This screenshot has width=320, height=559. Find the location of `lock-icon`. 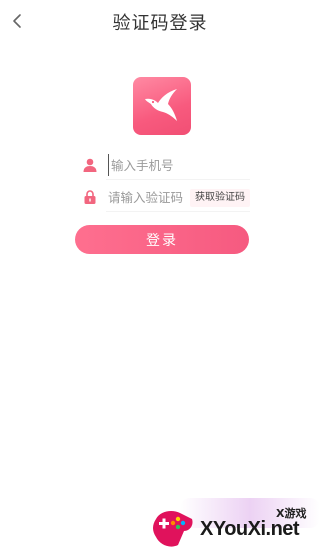

lock-icon is located at coordinates (90, 197).